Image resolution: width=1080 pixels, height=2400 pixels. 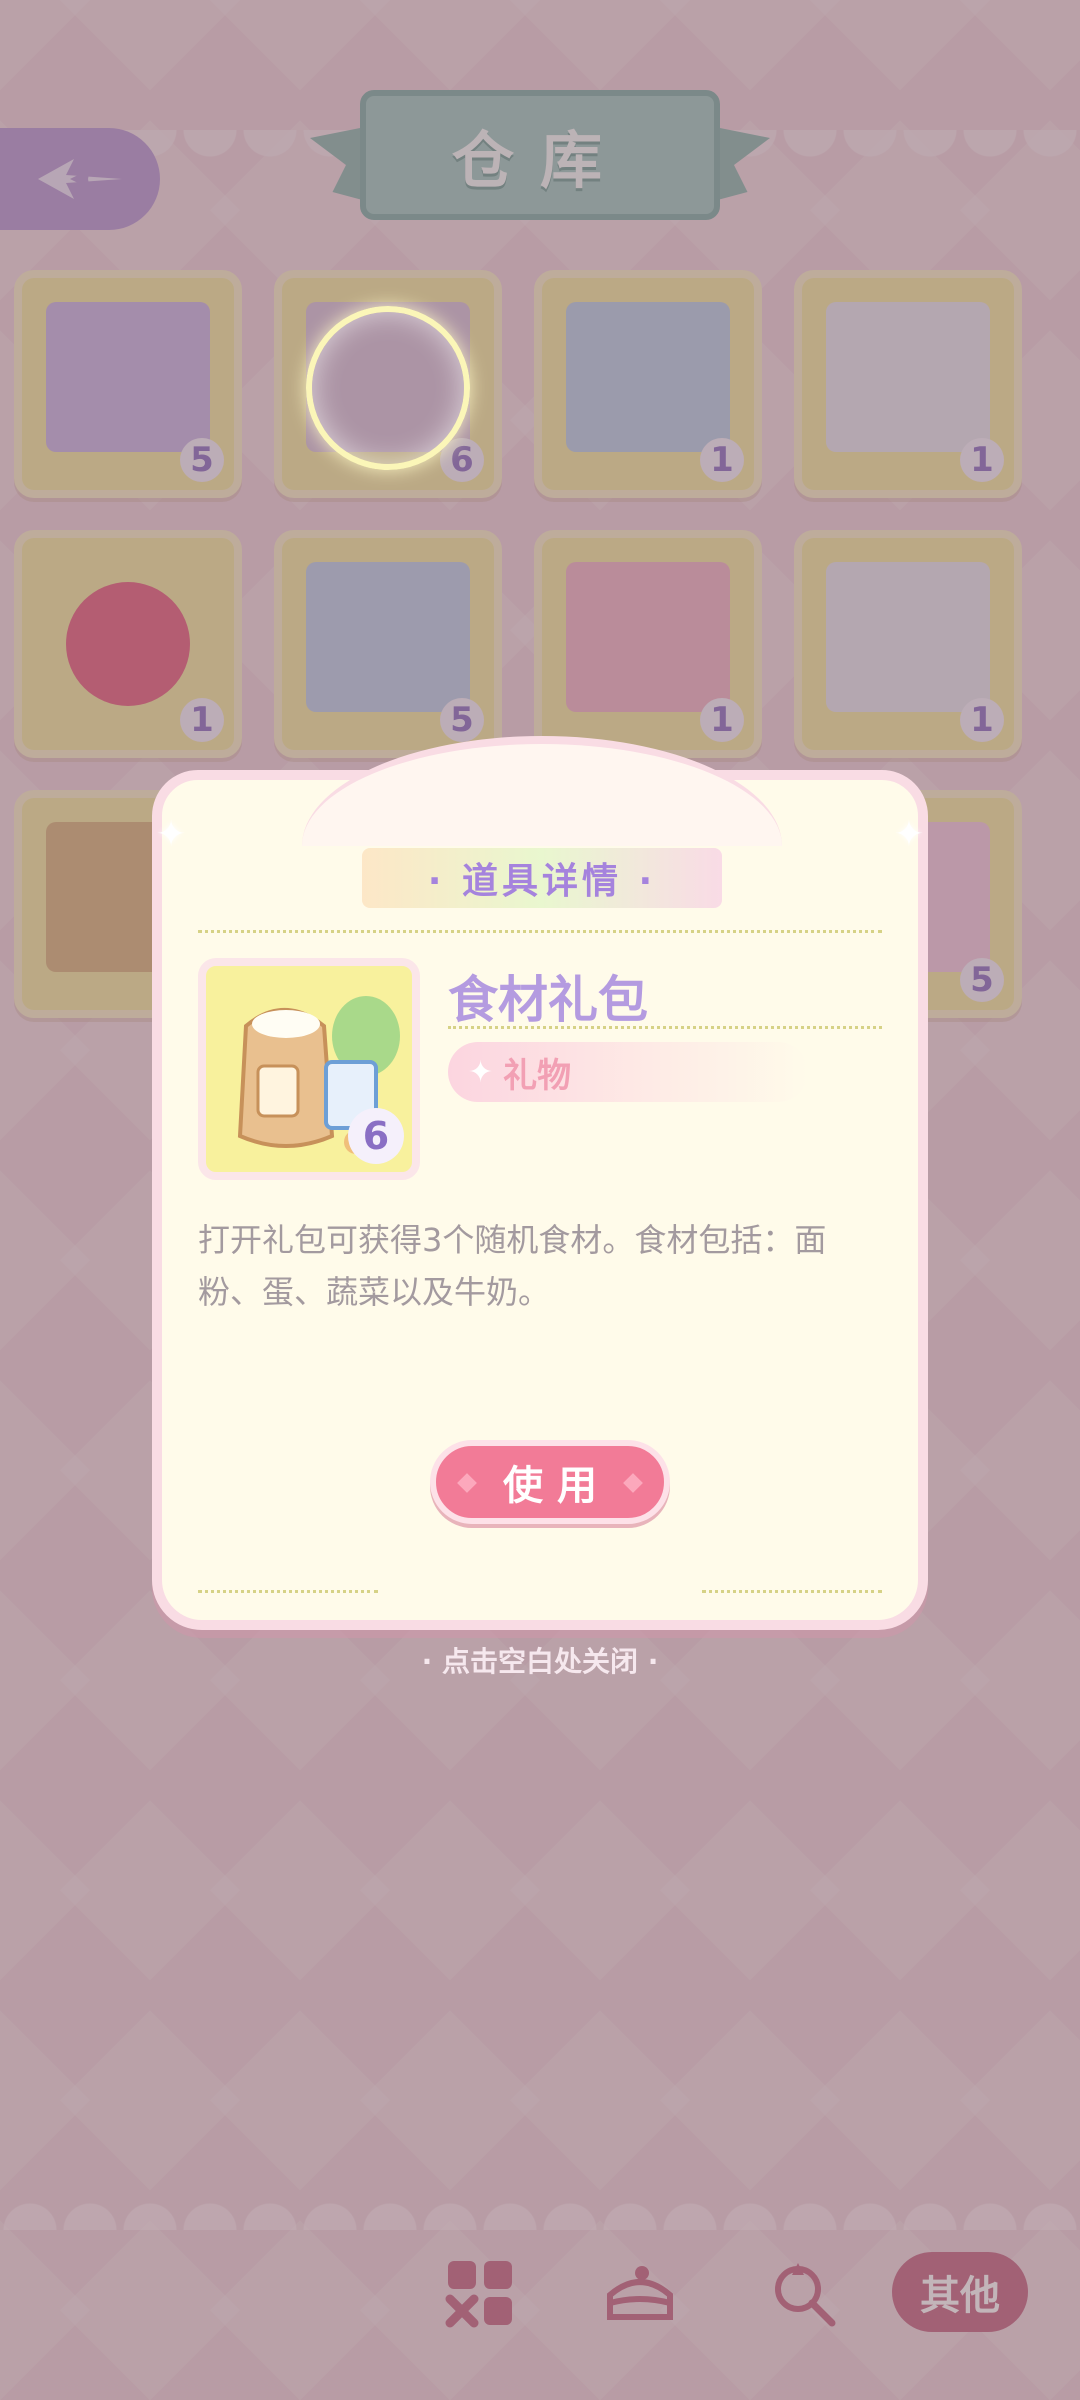 What do you see at coordinates (540, 1661) in the screenshot?
I see `close-hint: · 点击空白处关闭 ·` at bounding box center [540, 1661].